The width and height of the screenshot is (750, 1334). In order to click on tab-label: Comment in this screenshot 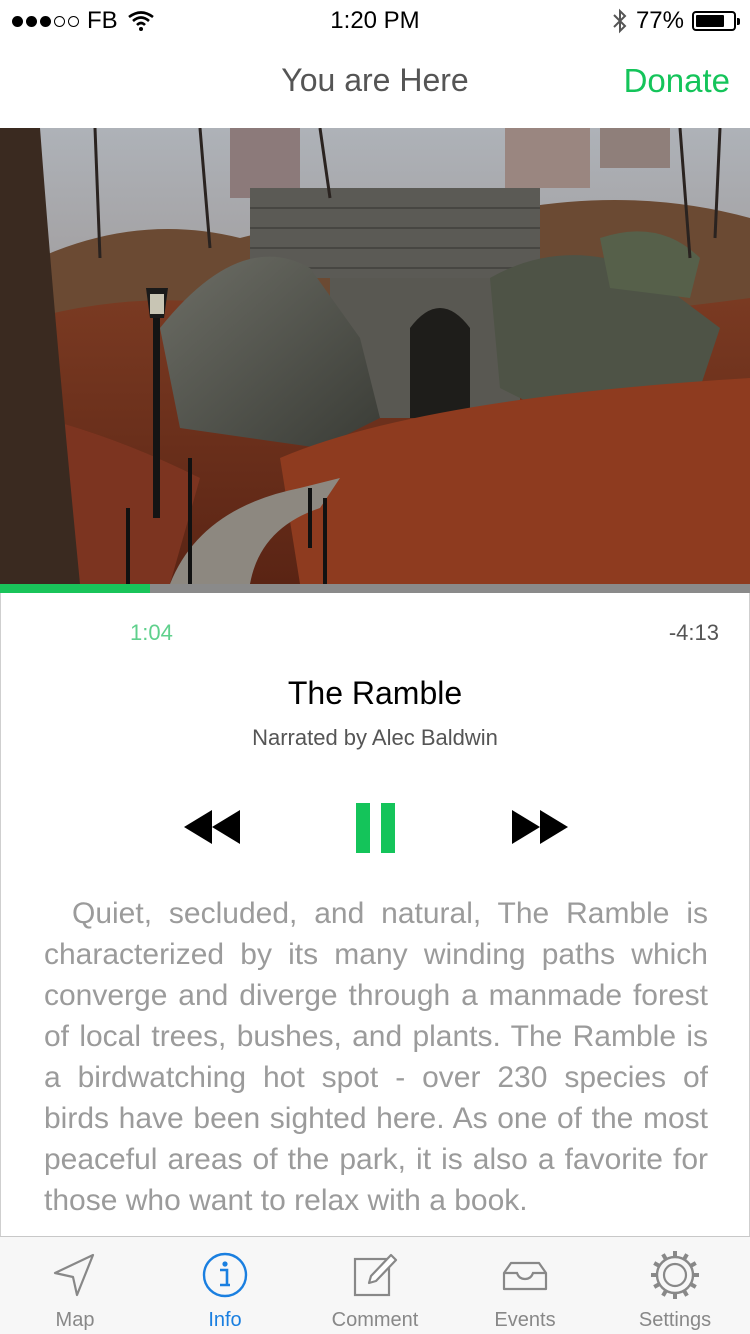, I will do `click(375, 1320)`.